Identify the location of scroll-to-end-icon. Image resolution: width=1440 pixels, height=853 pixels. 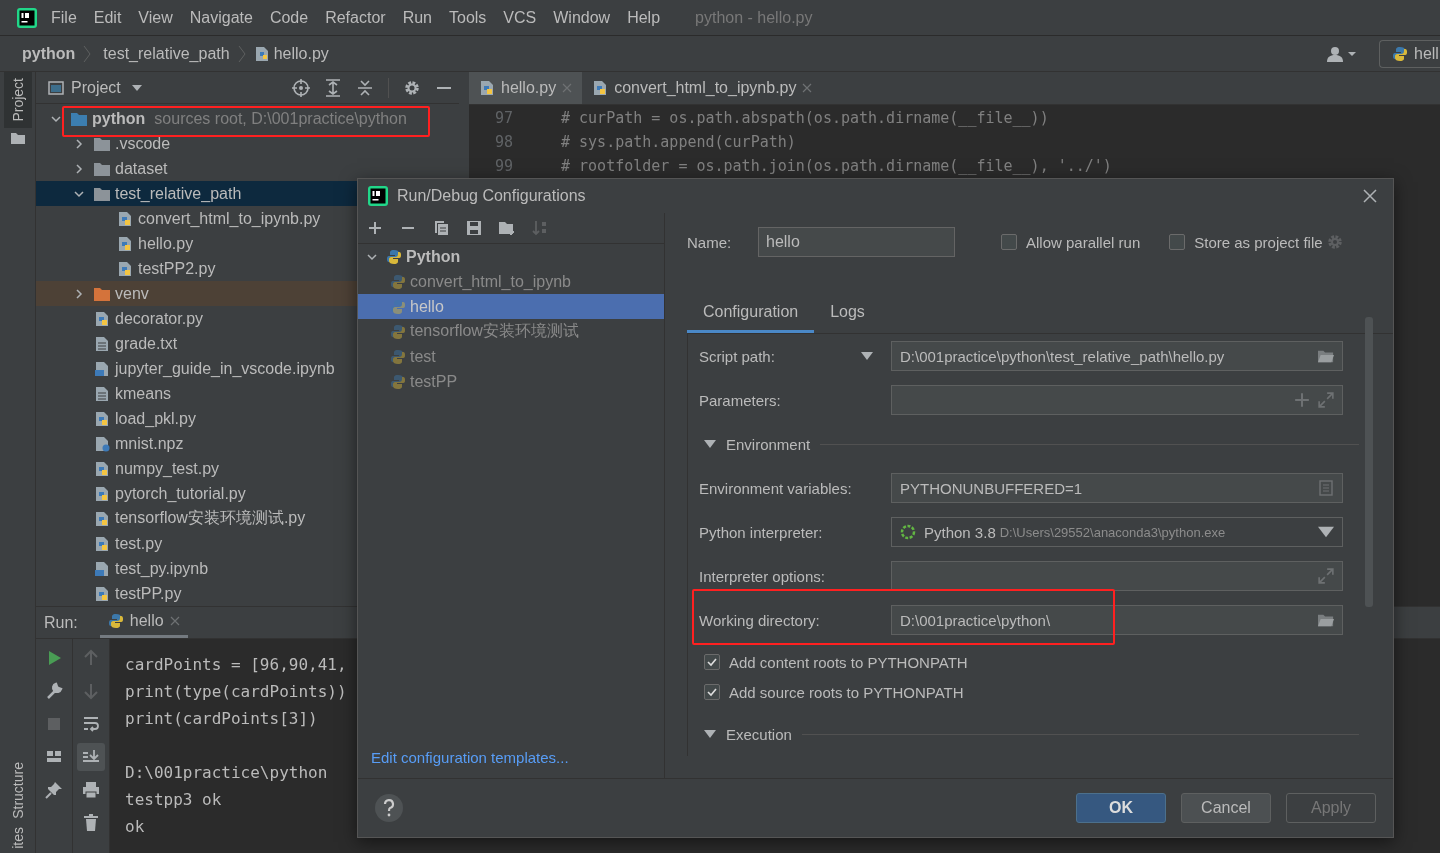
(91, 757).